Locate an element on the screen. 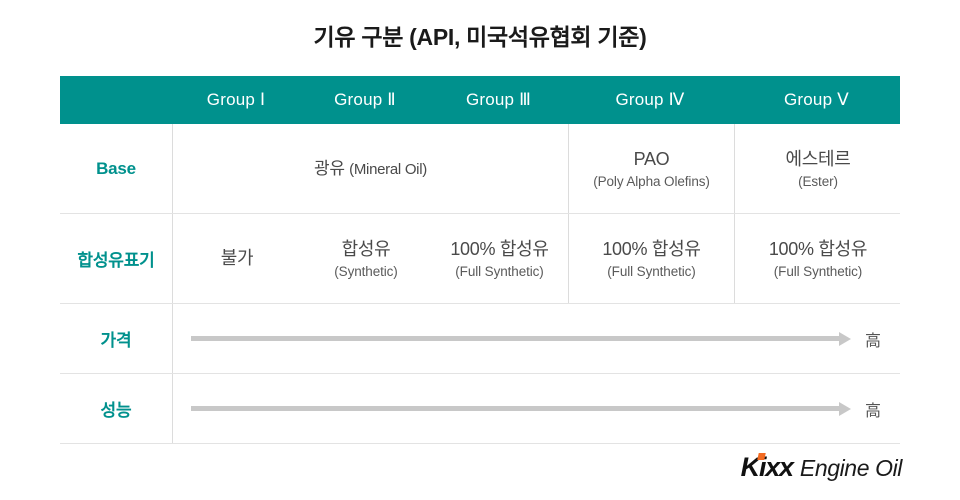  price-arrow-end-label: 高 is located at coordinates (872, 341).